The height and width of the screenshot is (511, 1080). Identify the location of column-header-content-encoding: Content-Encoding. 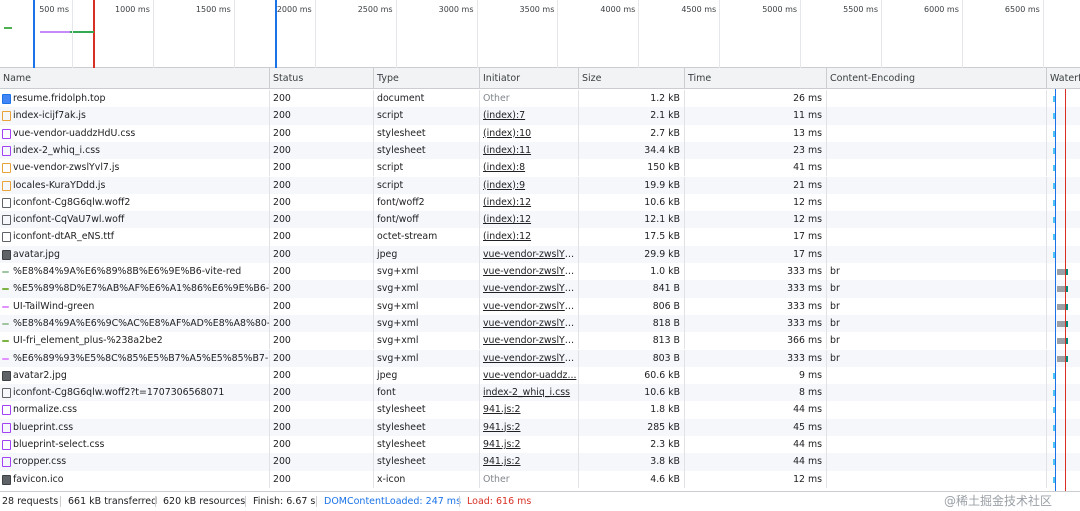
(937, 78).